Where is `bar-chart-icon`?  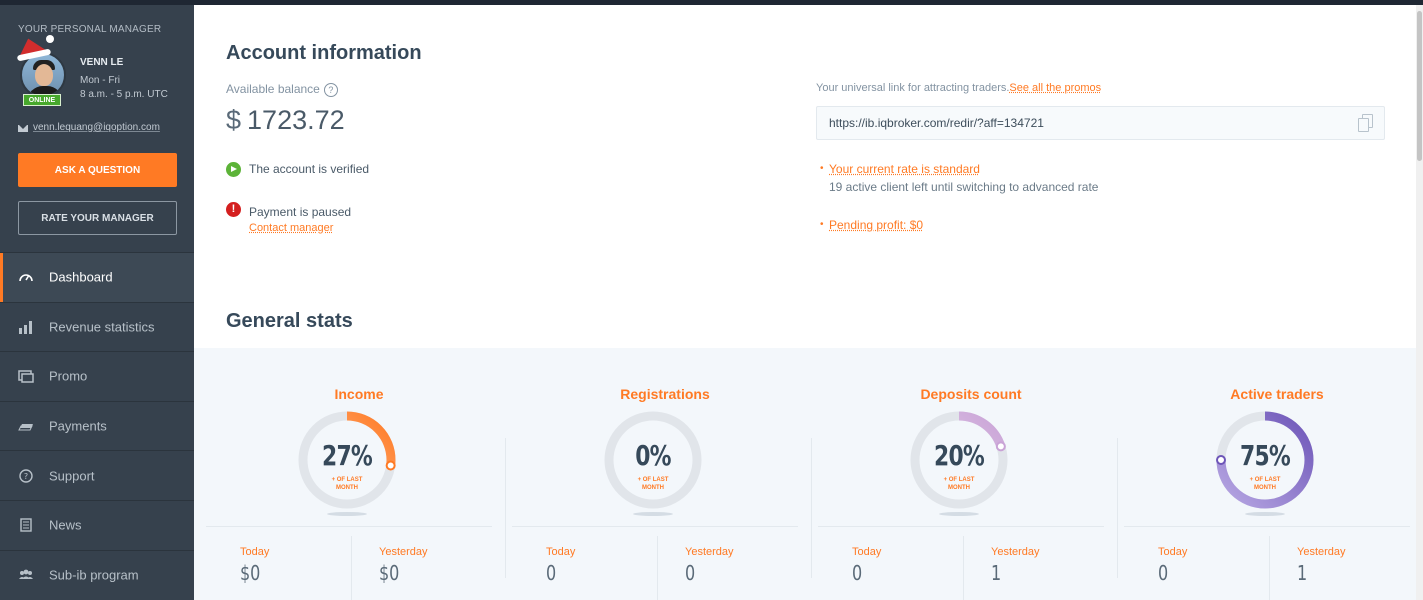
bar-chart-icon is located at coordinates (25, 327).